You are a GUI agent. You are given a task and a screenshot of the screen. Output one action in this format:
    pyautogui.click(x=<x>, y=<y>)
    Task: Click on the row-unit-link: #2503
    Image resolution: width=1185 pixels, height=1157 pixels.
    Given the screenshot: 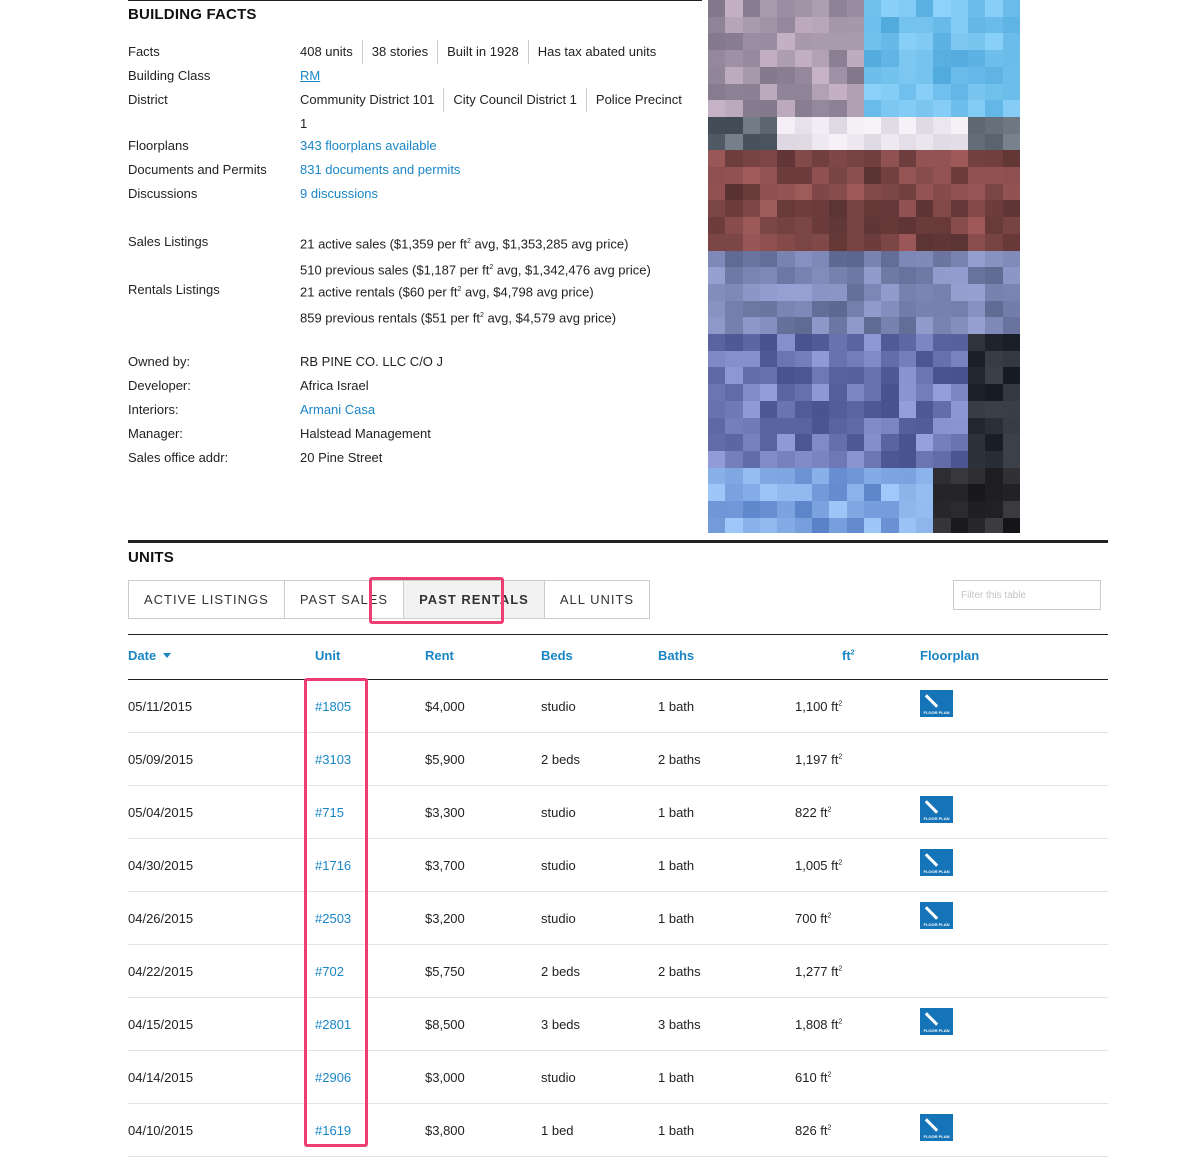 What is the action you would take?
    pyautogui.click(x=333, y=918)
    